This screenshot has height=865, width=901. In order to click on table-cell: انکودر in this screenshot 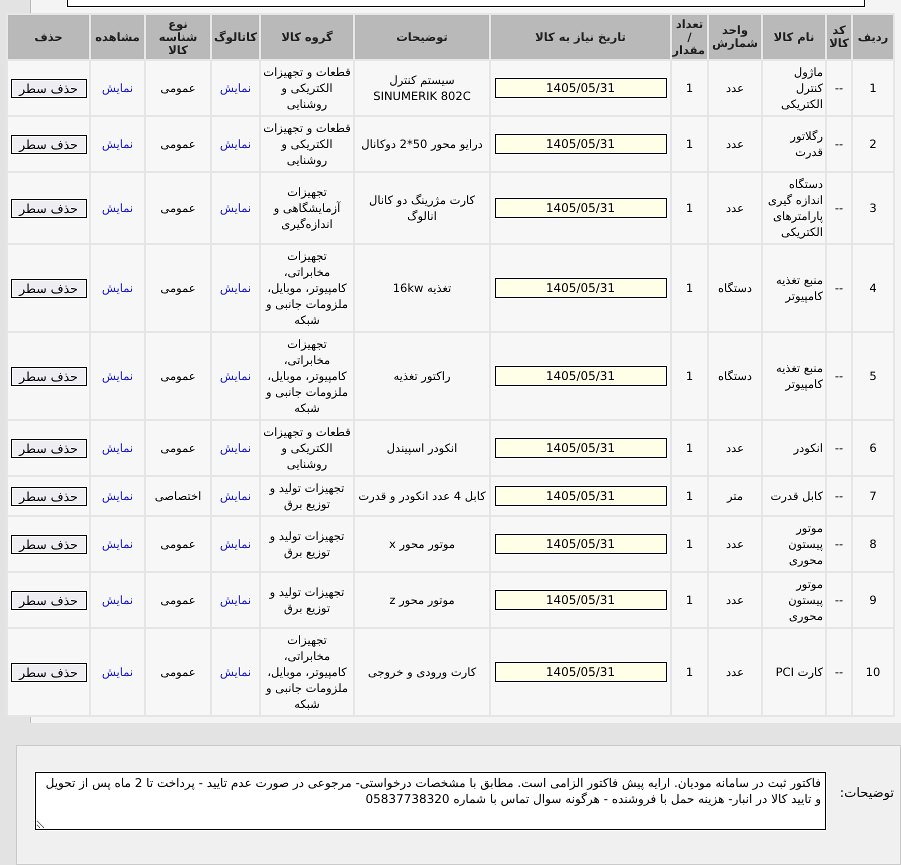, I will do `click(794, 448)`.